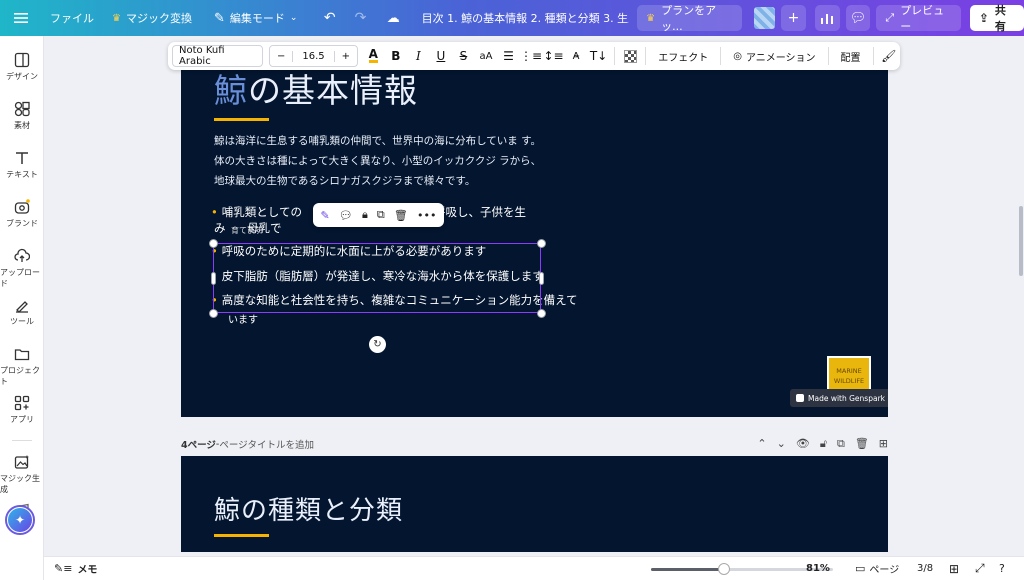 The image size is (1024, 580). What do you see at coordinates (534, 504) in the screenshot?
I see `slide-page-4: 鯨の種類と分類` at bounding box center [534, 504].